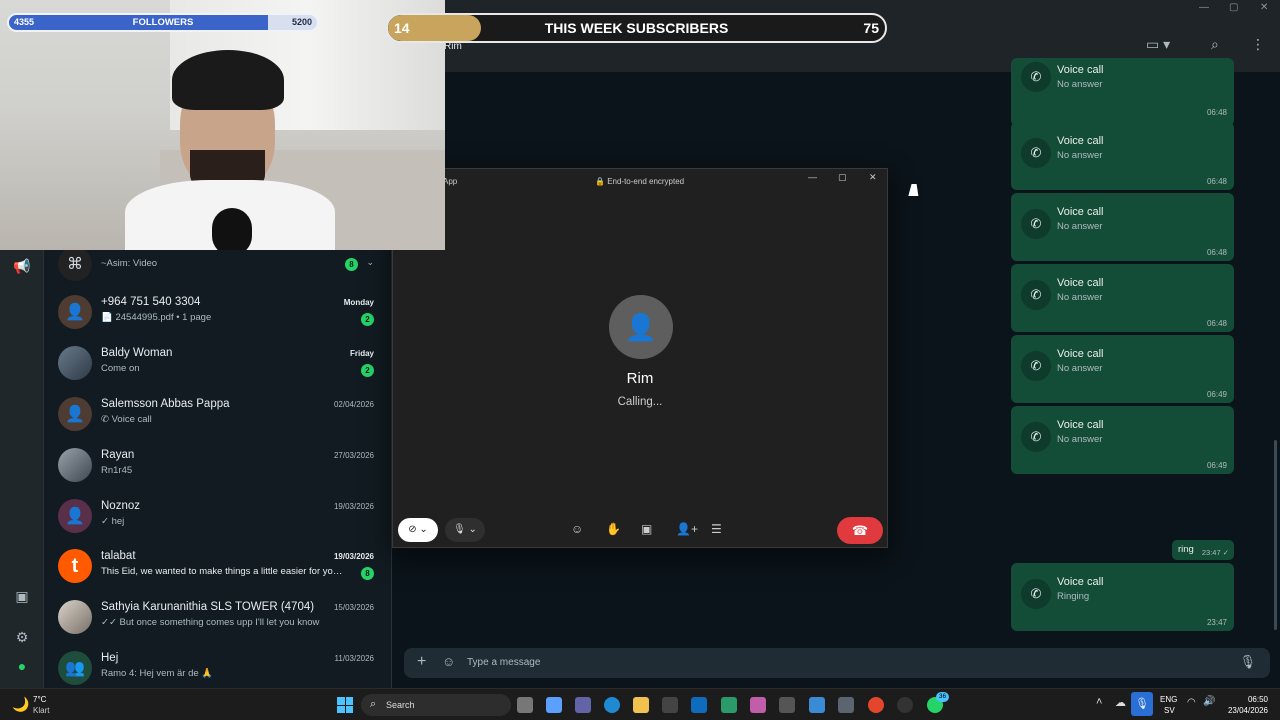 The image size is (1280, 720). What do you see at coordinates (22, 637) in the screenshot?
I see `settings-icon: ⚙` at bounding box center [22, 637].